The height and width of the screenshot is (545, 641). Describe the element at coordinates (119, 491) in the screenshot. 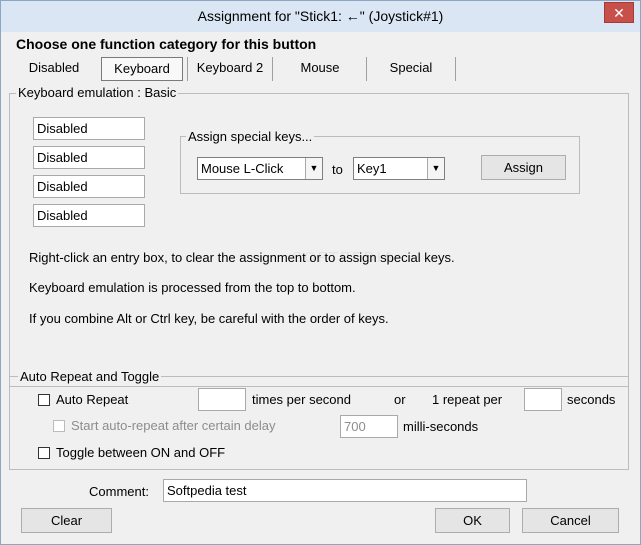

I see `comment-label: Comment:` at that location.